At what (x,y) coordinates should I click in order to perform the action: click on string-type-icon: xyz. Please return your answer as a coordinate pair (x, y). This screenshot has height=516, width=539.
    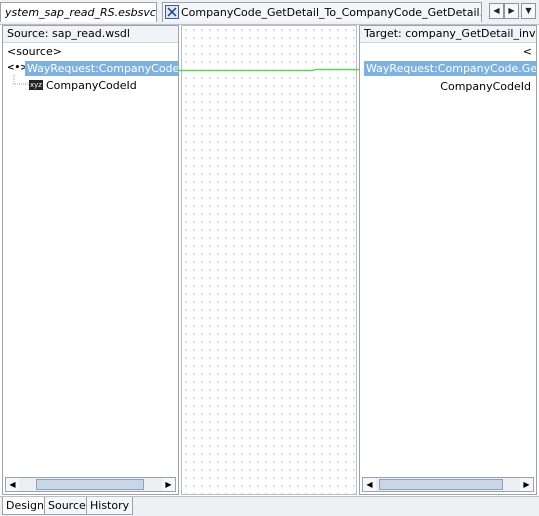
    Looking at the image, I should click on (36, 85).